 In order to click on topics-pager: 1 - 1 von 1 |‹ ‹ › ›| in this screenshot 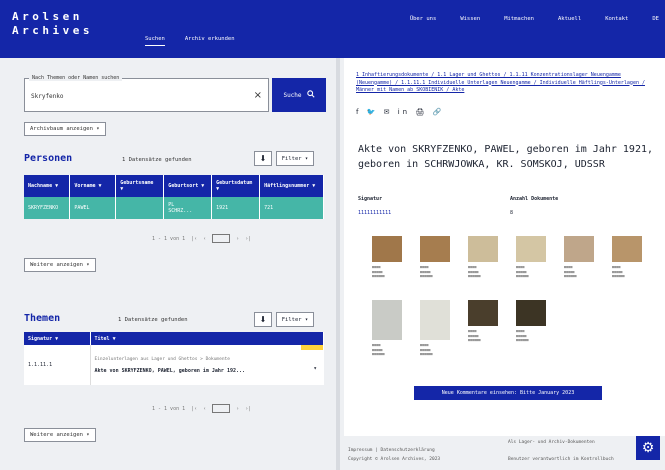, I will do `click(201, 408)`.